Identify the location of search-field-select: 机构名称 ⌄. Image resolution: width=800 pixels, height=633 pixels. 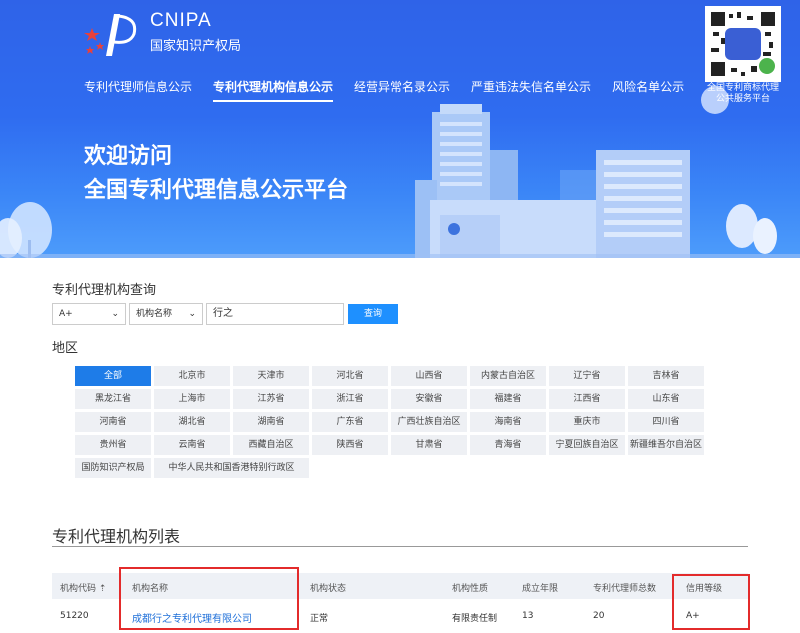
(166, 314).